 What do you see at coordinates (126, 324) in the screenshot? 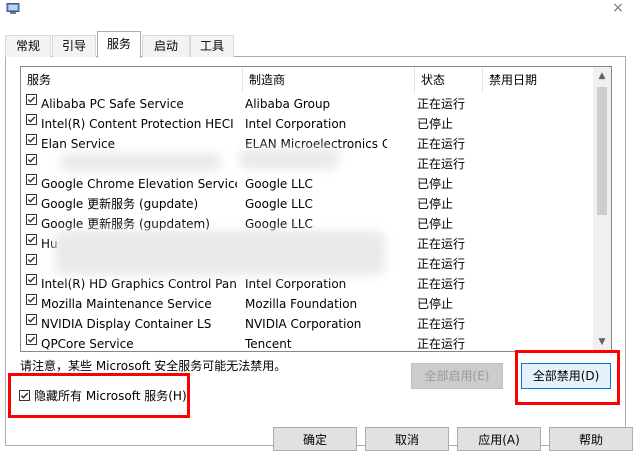
I see `service-name: NVIDIA Display Container LS` at bounding box center [126, 324].